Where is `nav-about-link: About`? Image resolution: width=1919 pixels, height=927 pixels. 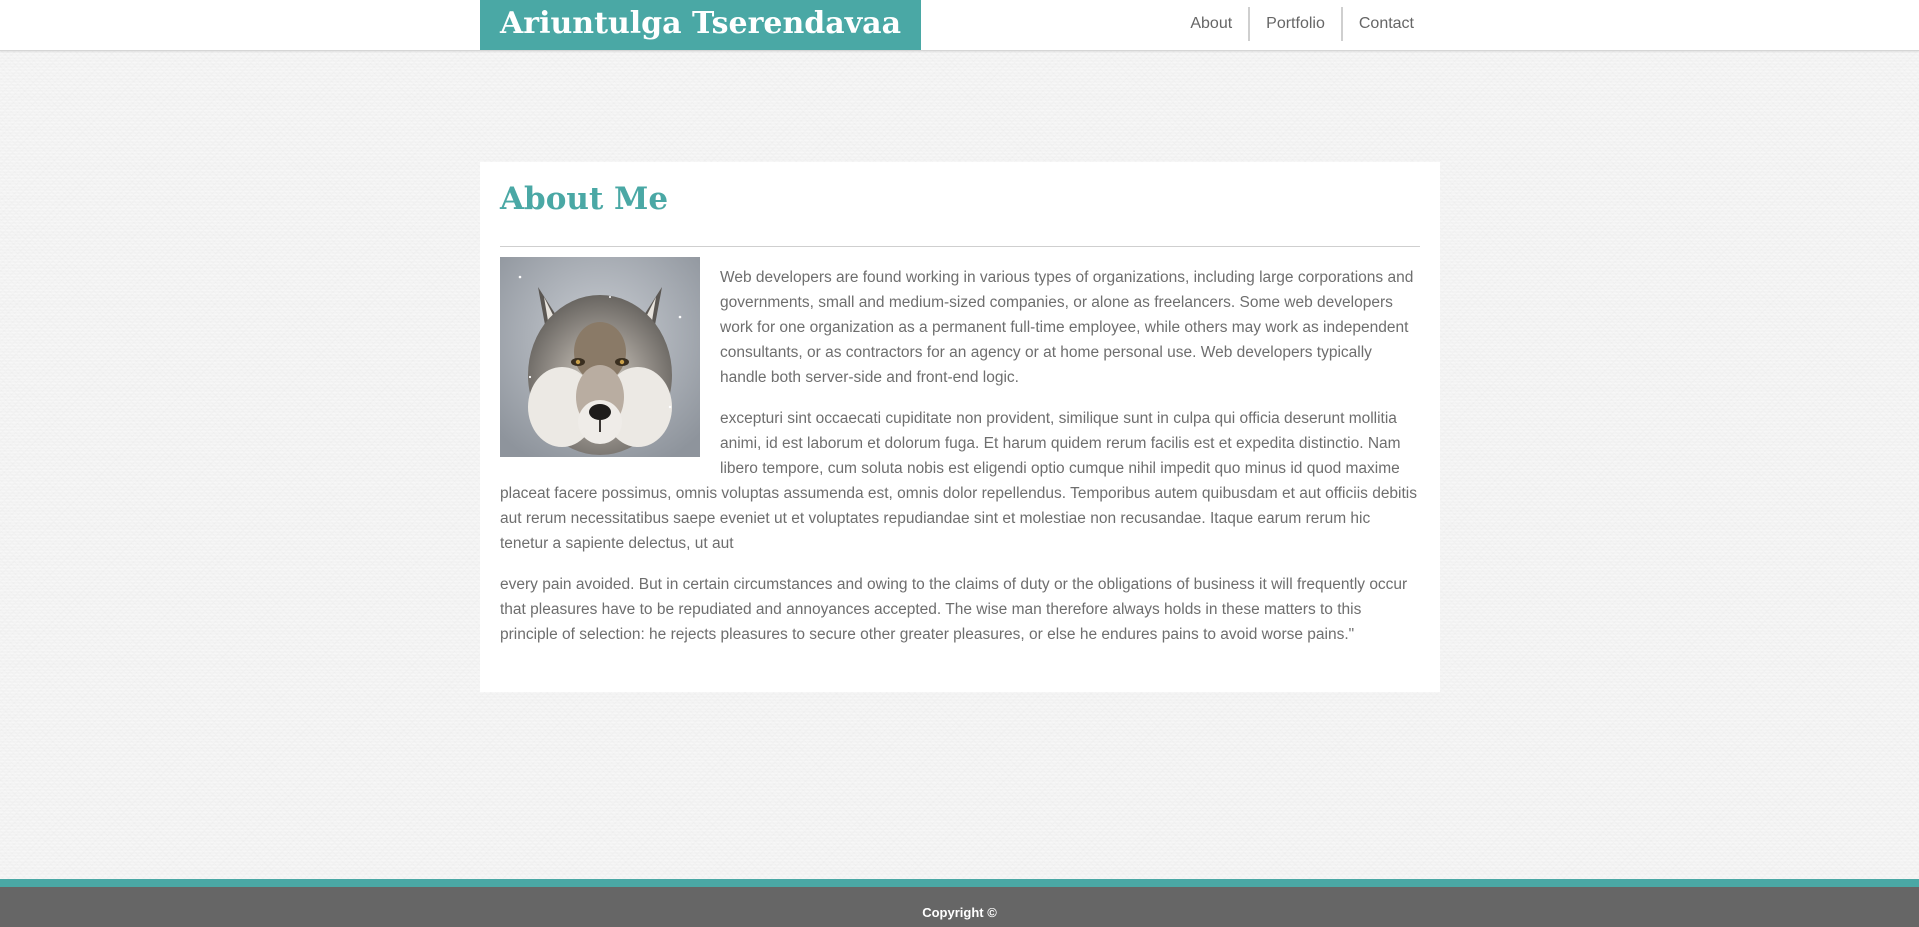 nav-about-link: About is located at coordinates (1211, 24).